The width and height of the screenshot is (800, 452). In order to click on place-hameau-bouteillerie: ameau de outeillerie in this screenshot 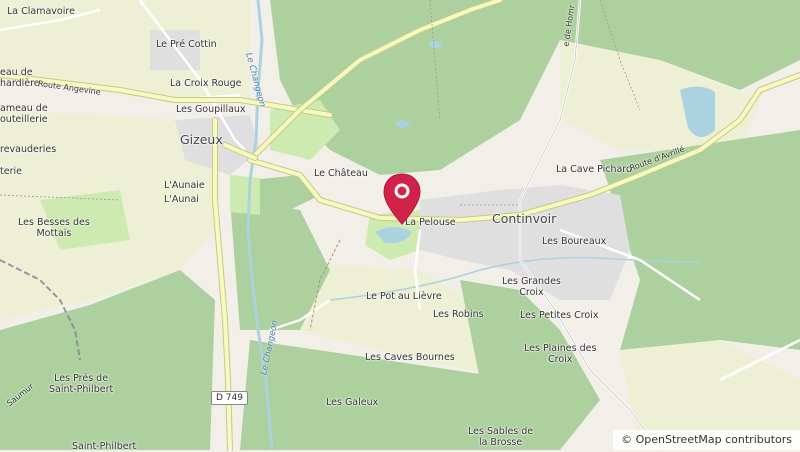, I will do `click(24, 114)`.